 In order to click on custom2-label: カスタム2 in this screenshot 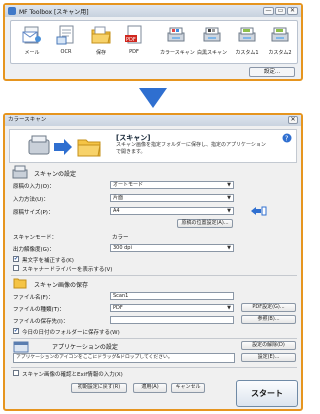, I will do `click(280, 53)`.